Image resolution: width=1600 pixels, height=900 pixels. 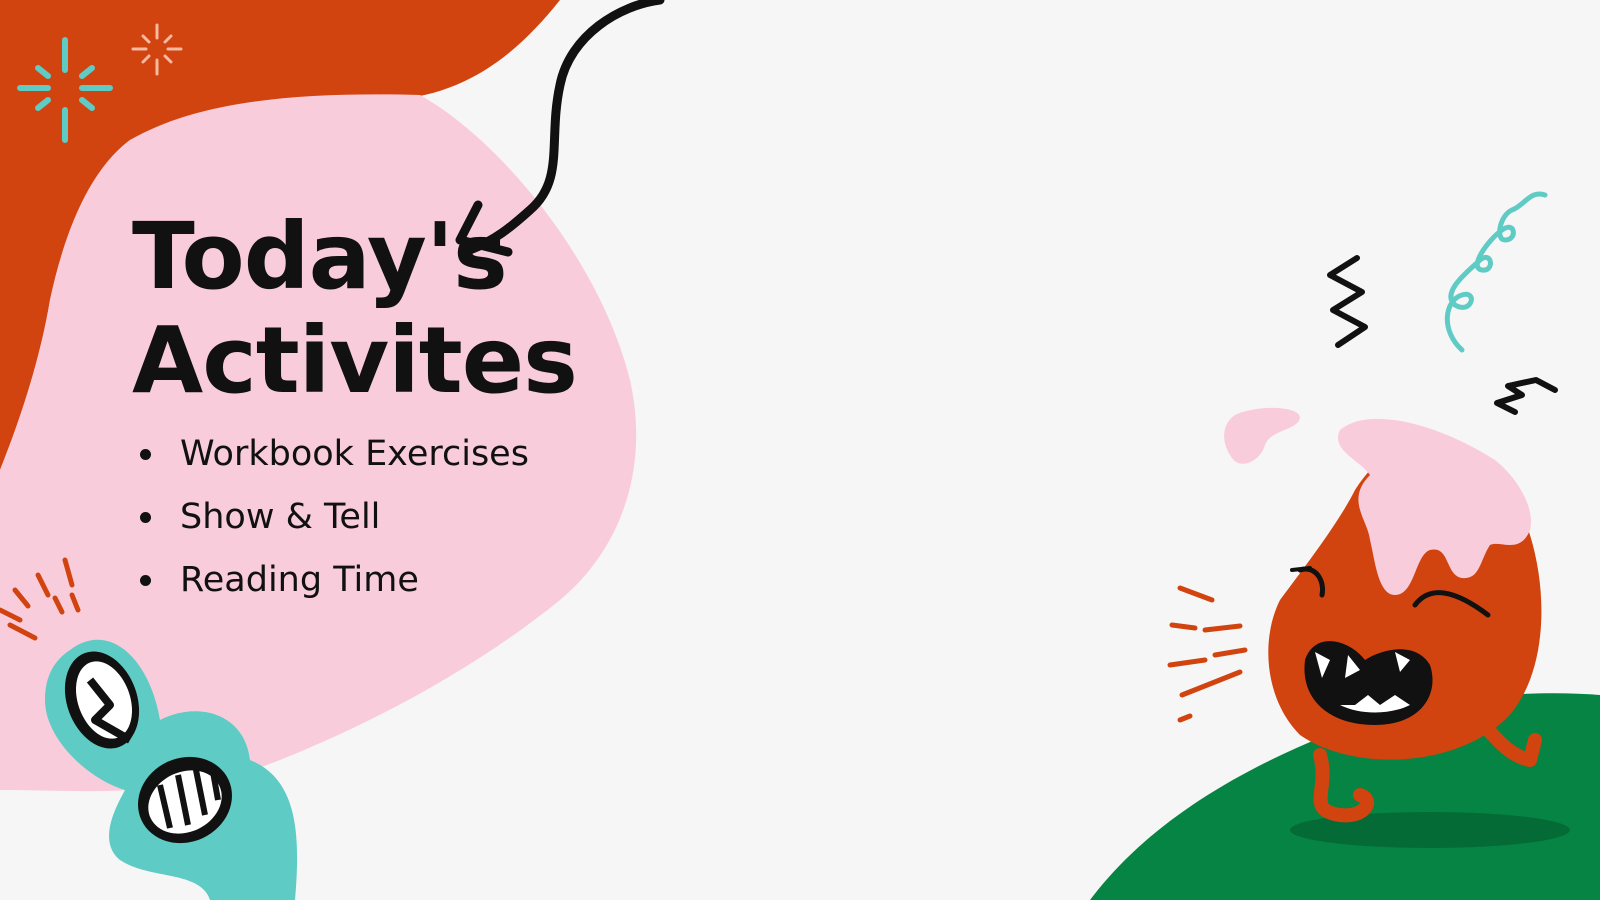 I want to click on list-item: Reading Time, so click(x=332, y=589).